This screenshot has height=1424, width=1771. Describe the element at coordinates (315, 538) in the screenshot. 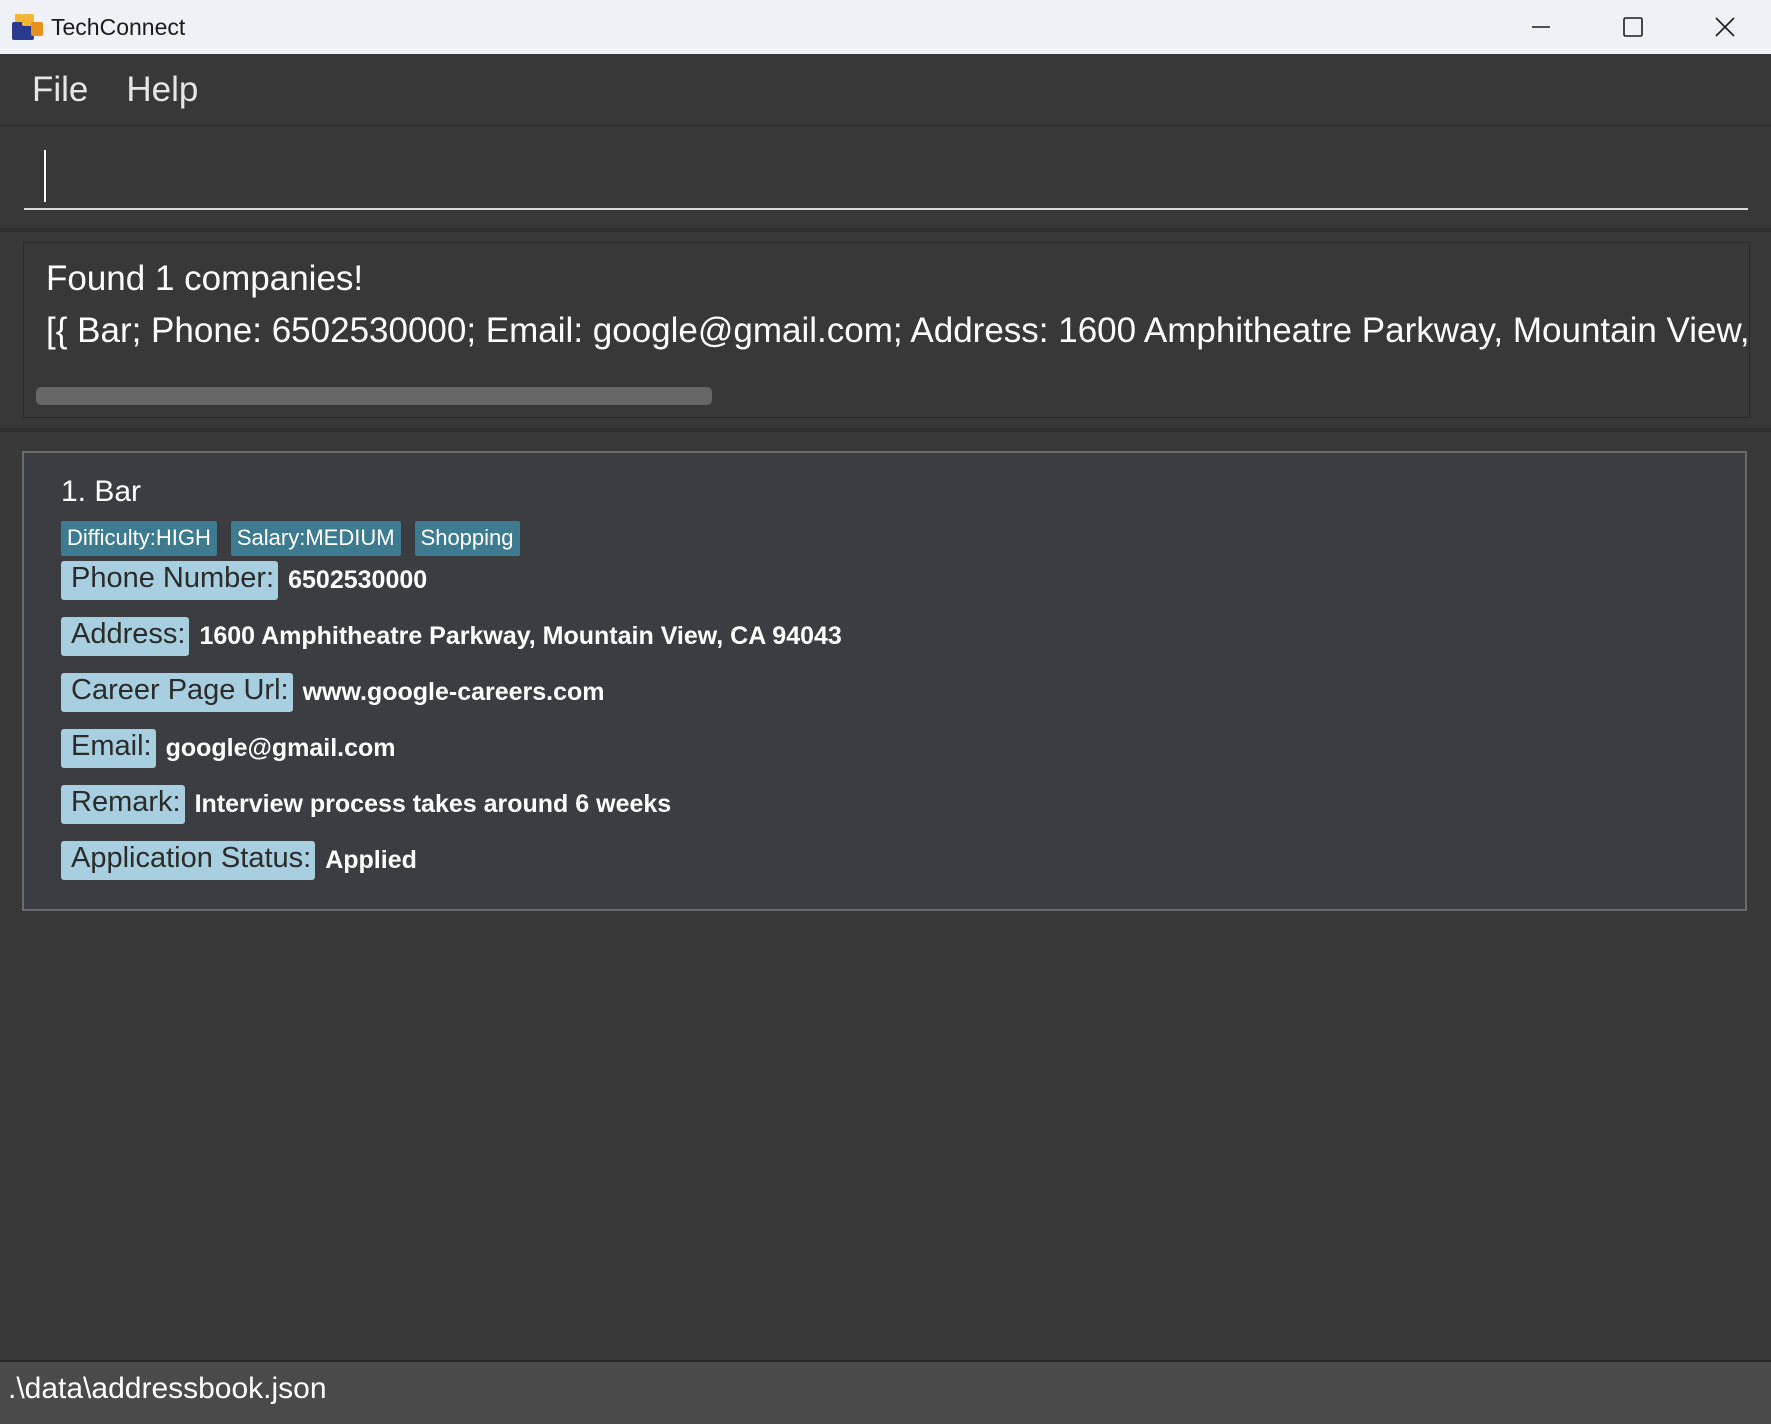

I see `tag-salary: Salary:MEDIUM` at that location.